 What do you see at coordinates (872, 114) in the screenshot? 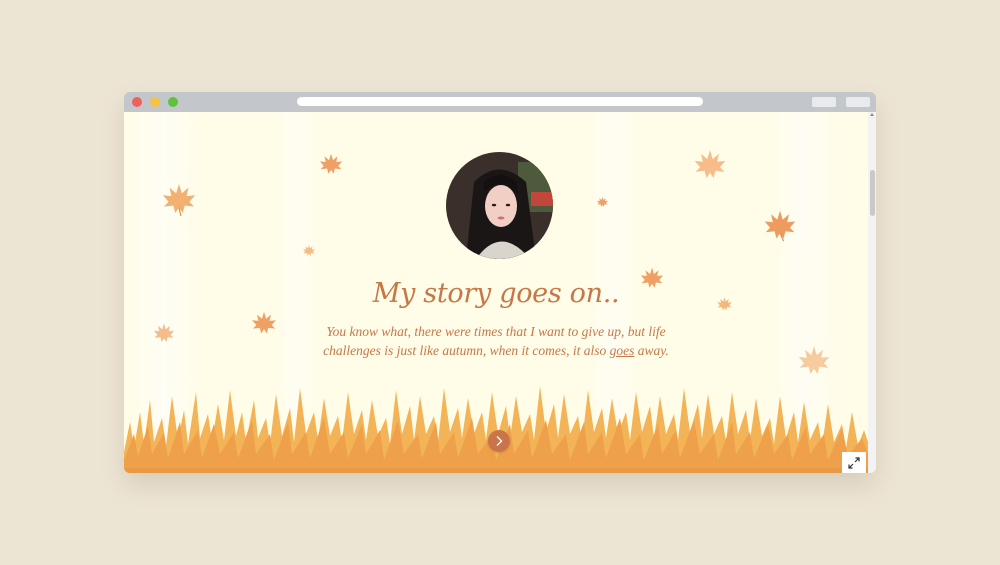
I see `scroll-up-arrow-icon` at bounding box center [872, 114].